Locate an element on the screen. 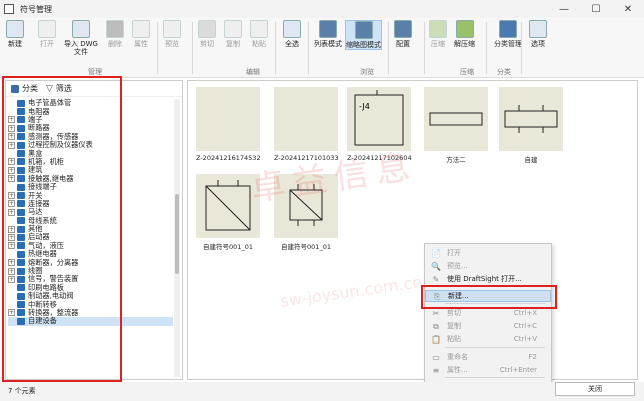 Image resolution: width=644 pixels, height=401 pixels. context-menu-shortcut: Ctrl+V is located at coordinates (525, 339).